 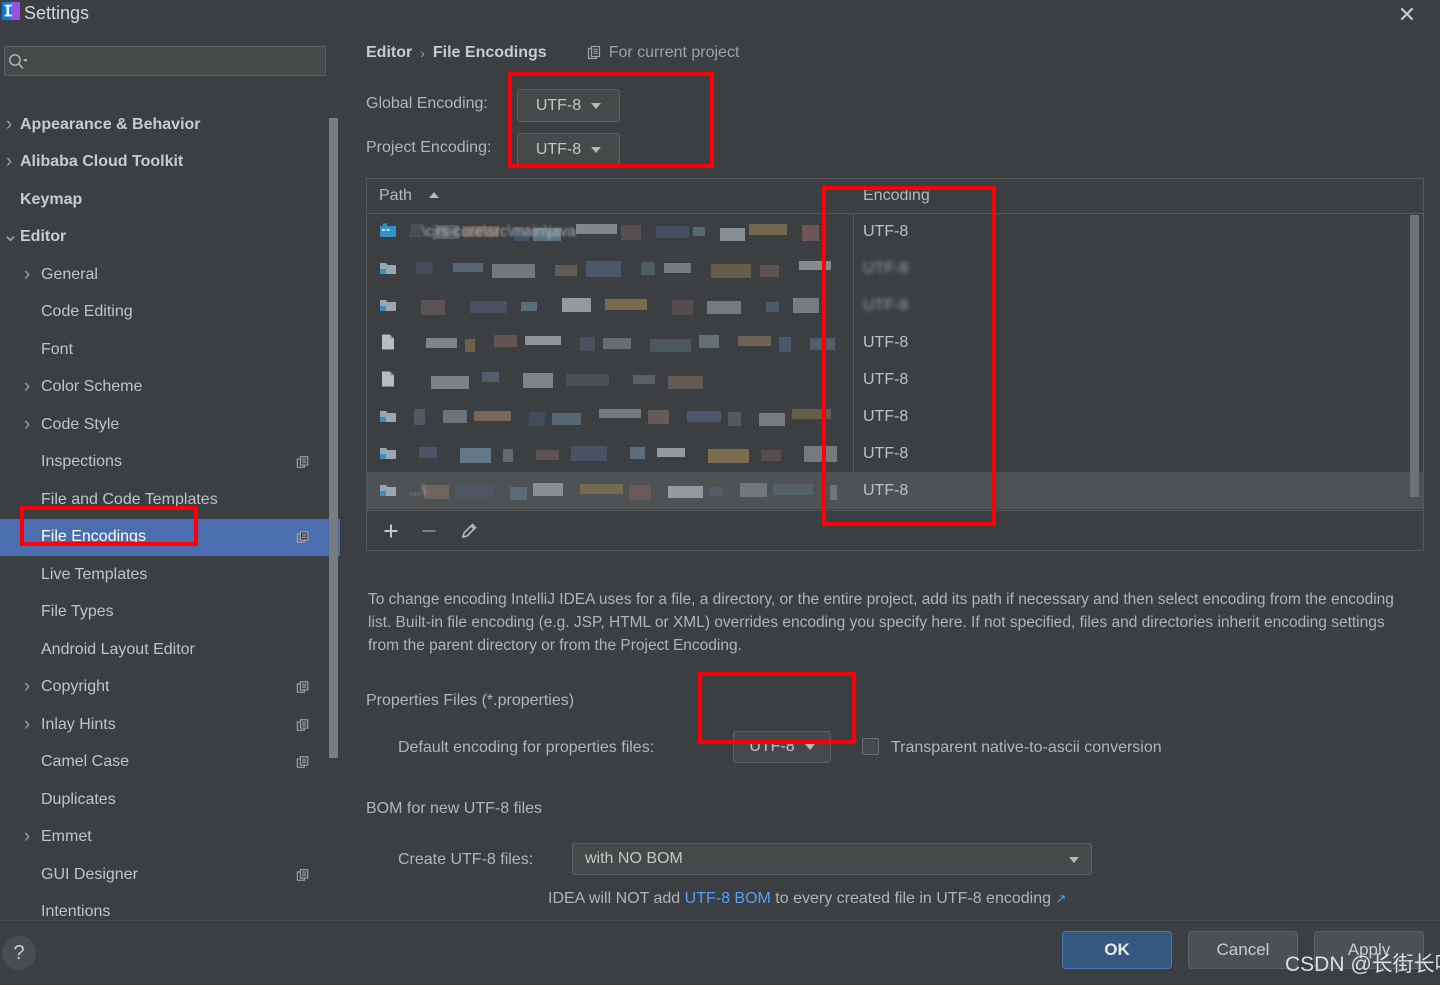 I want to click on plus-icon, so click(x=391, y=531).